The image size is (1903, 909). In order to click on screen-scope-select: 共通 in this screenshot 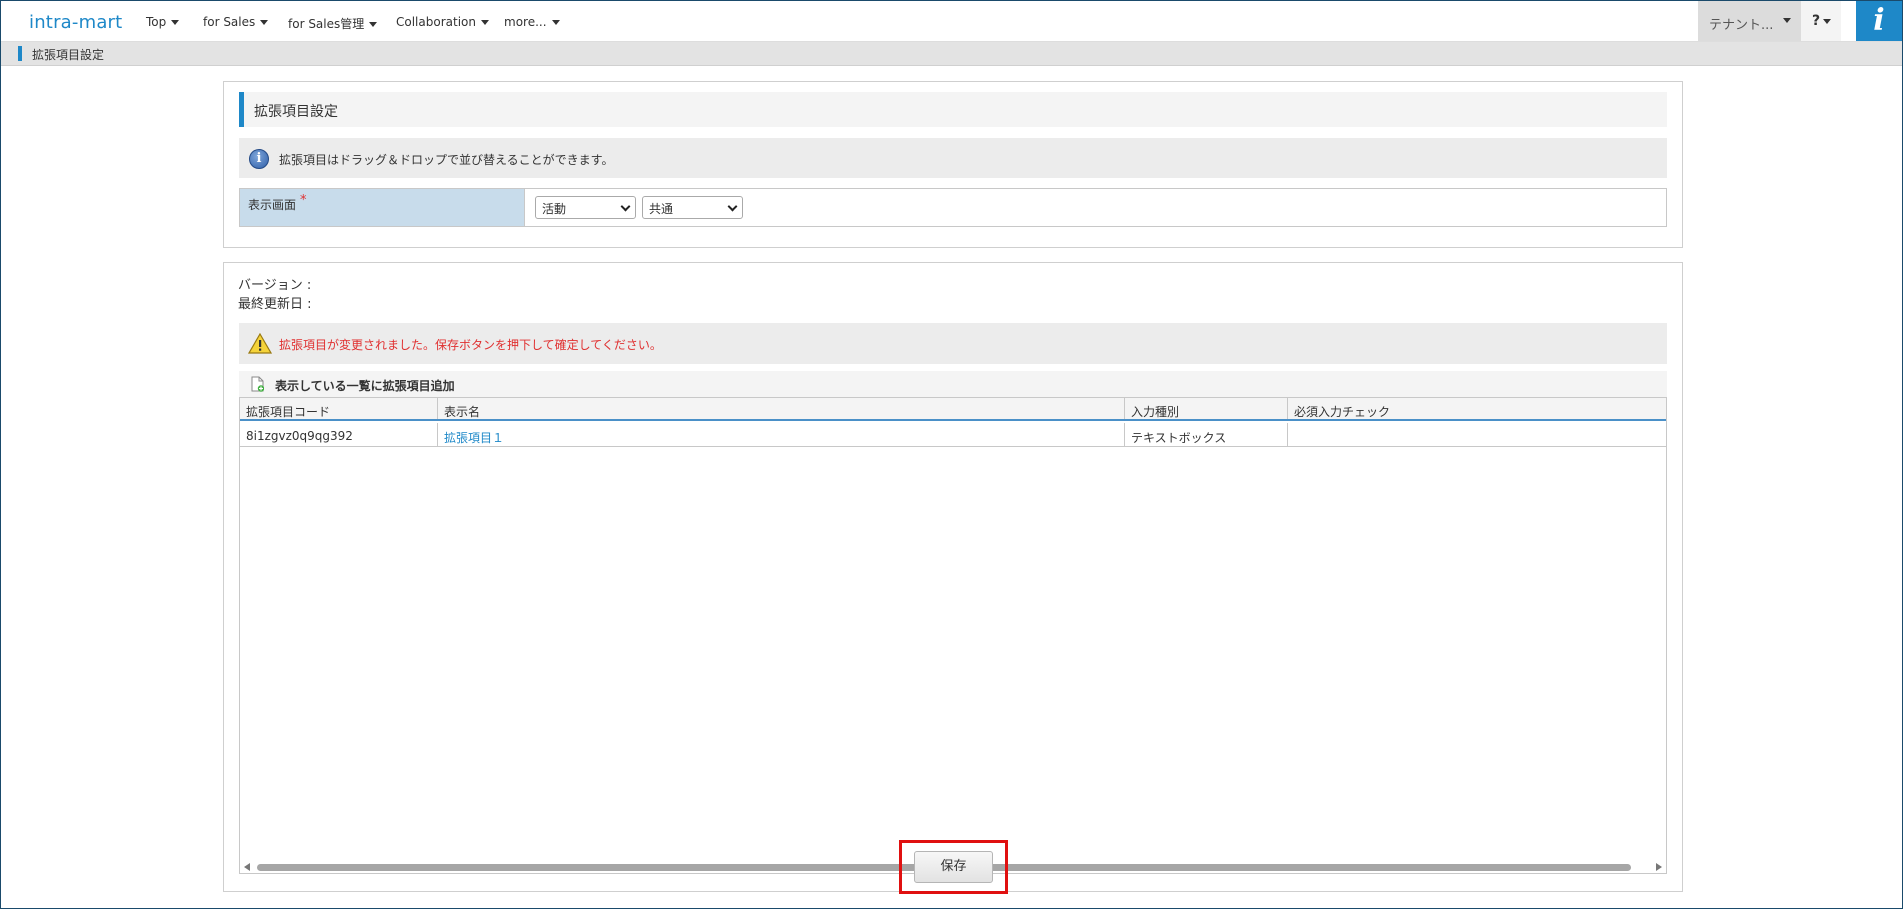, I will do `click(692, 207)`.